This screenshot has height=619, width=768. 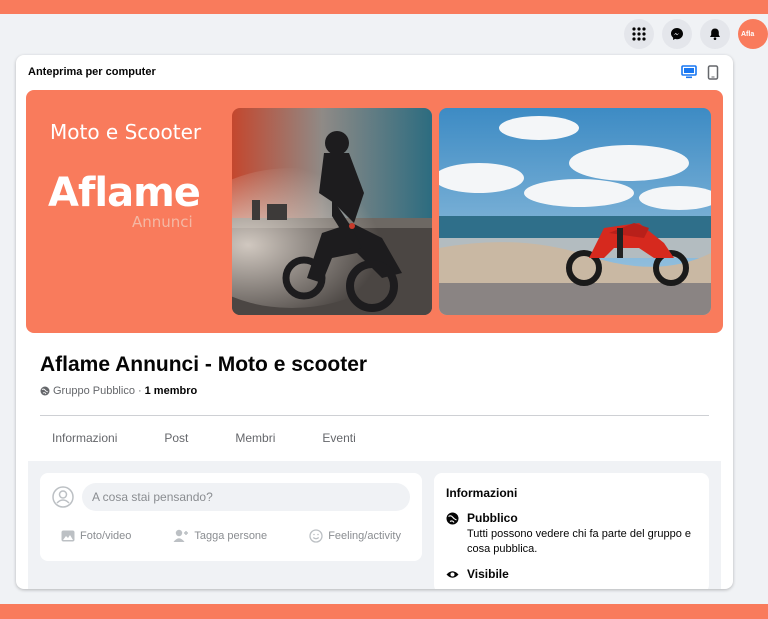 I want to click on cover-image-rider, so click(x=332, y=211).